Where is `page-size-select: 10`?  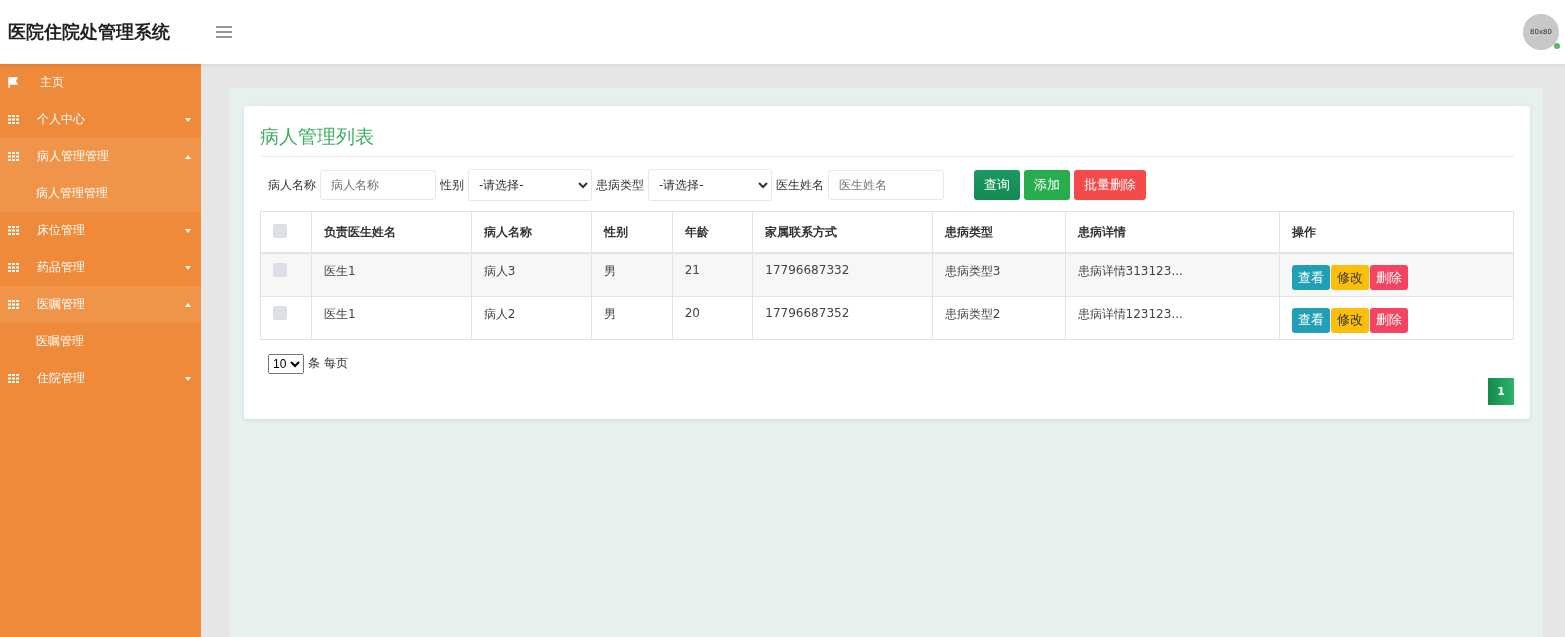 page-size-select: 10 is located at coordinates (286, 363).